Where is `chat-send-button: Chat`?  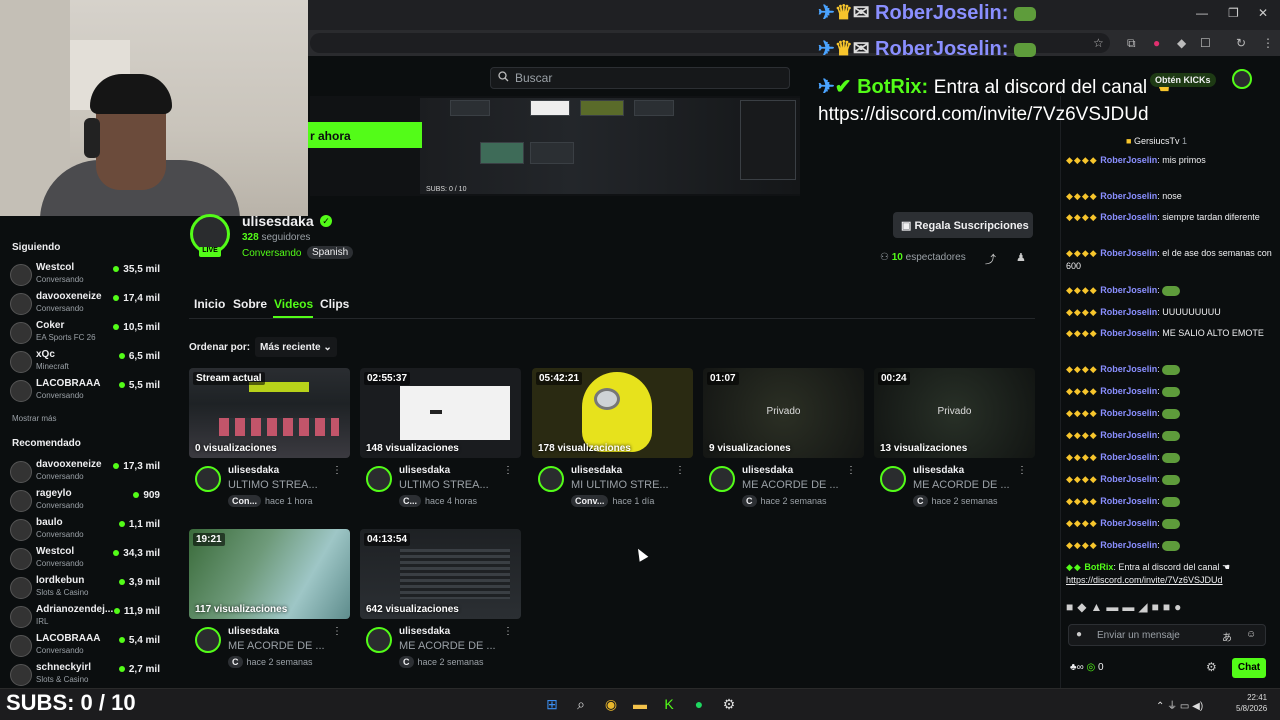 chat-send-button: Chat is located at coordinates (1249, 668).